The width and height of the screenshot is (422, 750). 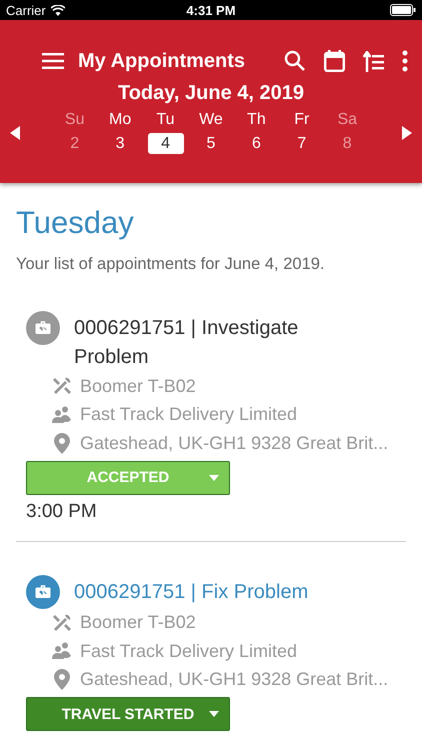 I want to click on wifi-icon, so click(x=57, y=10).